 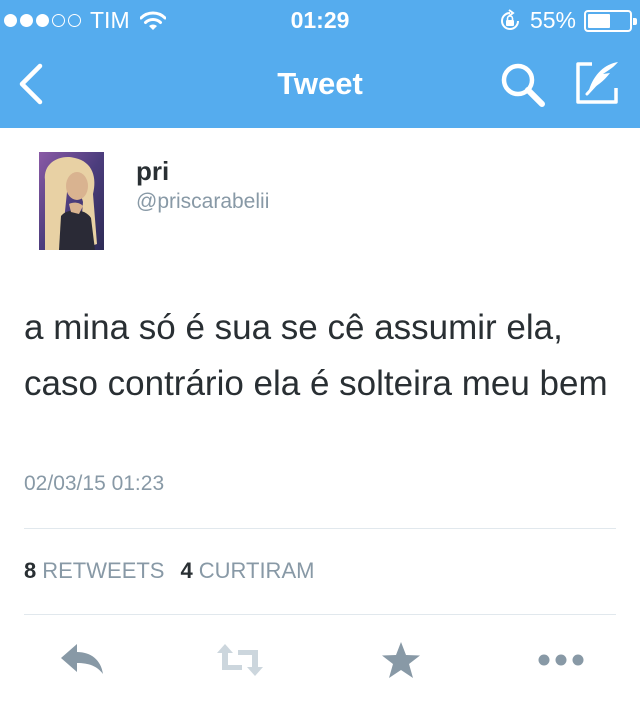 I want to click on status-right: 55%, so click(x=567, y=20).